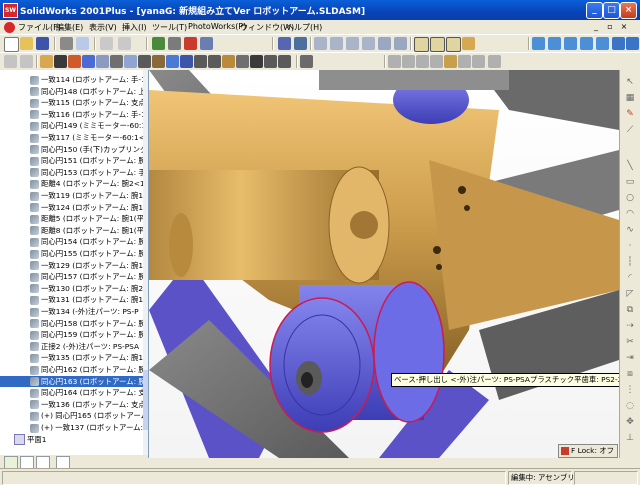  What do you see at coordinates (186, 61) in the screenshot?
I see `simulation-icon` at bounding box center [186, 61].